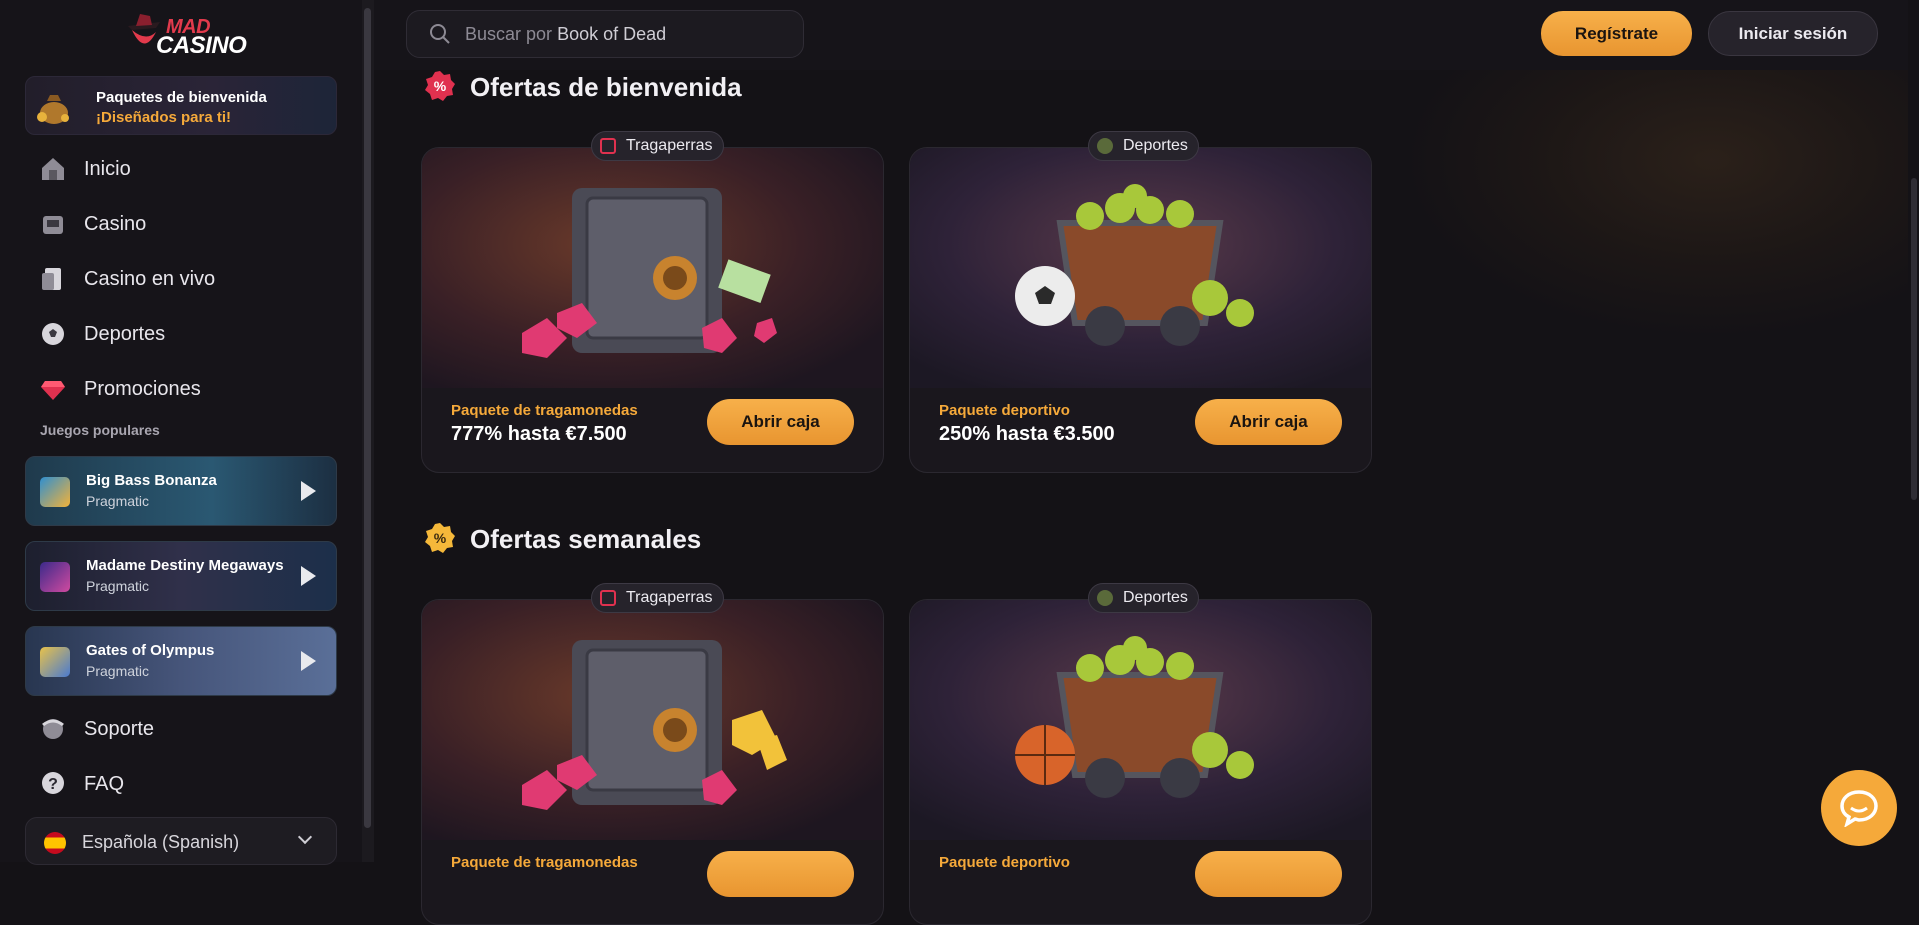 The width and height of the screenshot is (1919, 925). What do you see at coordinates (185, 565) in the screenshot?
I see `game-name: Madame Destiny Megaways` at bounding box center [185, 565].